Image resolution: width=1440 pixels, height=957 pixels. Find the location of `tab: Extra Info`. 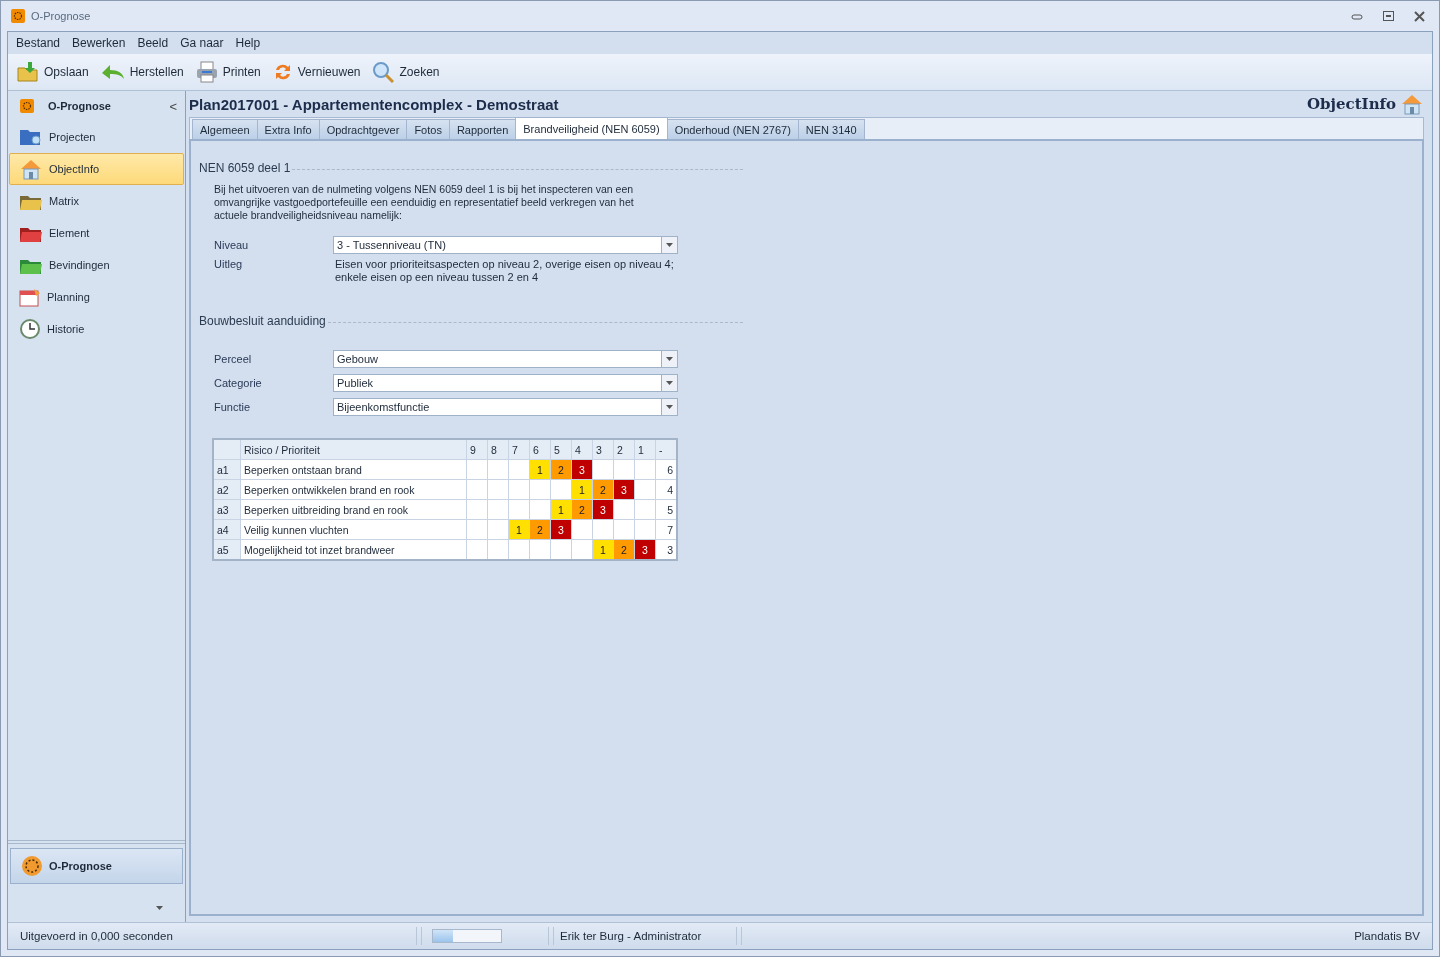

tab: Extra Info is located at coordinates (288, 129).